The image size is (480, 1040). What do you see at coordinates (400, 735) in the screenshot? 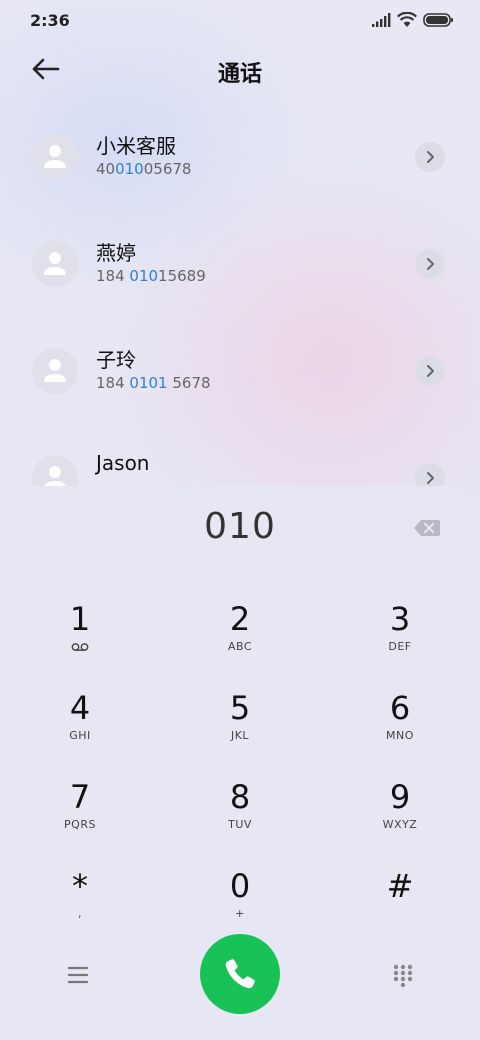
I see `key-letters: MNO` at bounding box center [400, 735].